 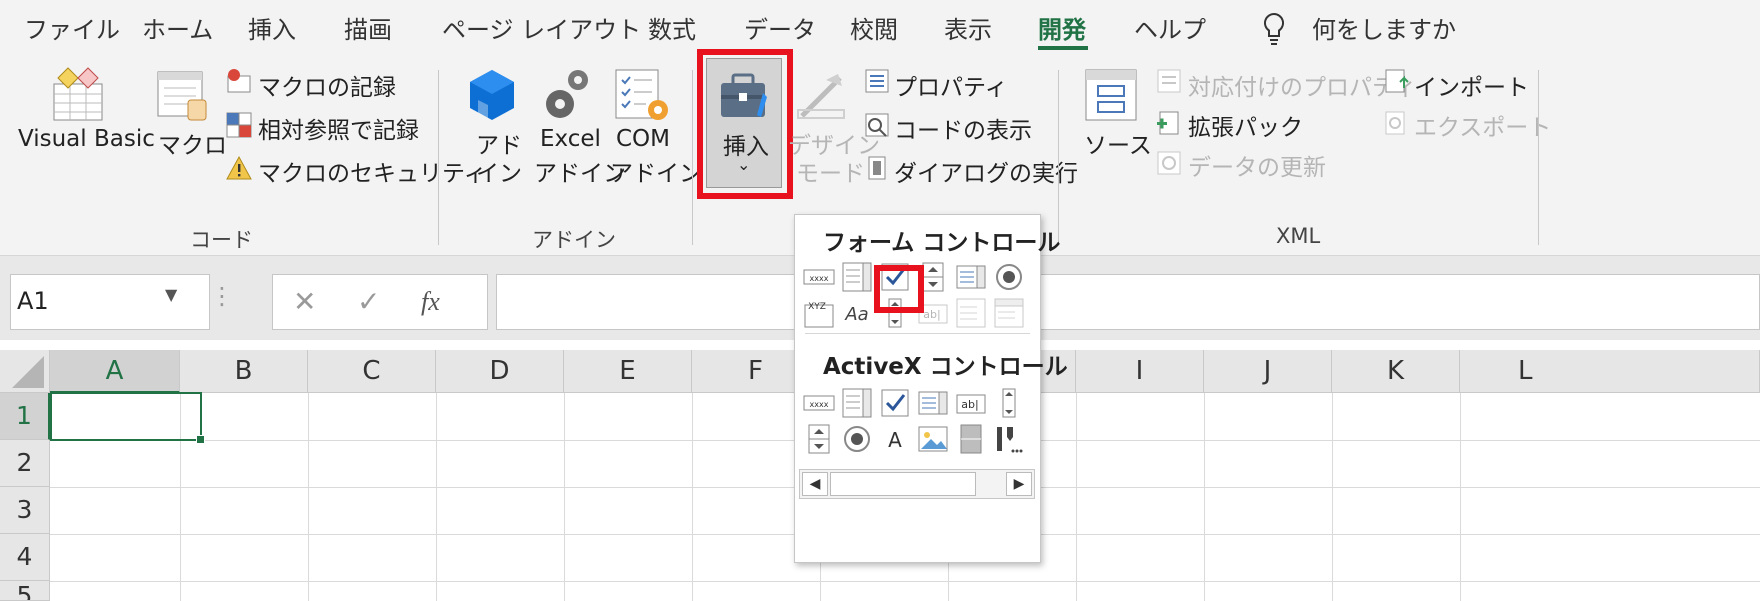 I want to click on macro-security-button: マクロのセキュリティ, so click(x=372, y=171).